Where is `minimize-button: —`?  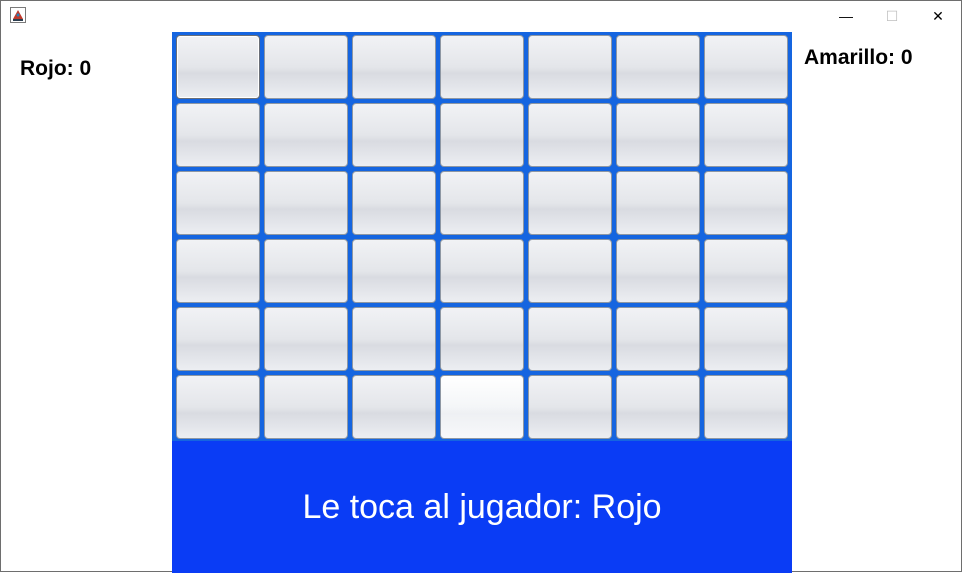
minimize-button: — is located at coordinates (846, 16).